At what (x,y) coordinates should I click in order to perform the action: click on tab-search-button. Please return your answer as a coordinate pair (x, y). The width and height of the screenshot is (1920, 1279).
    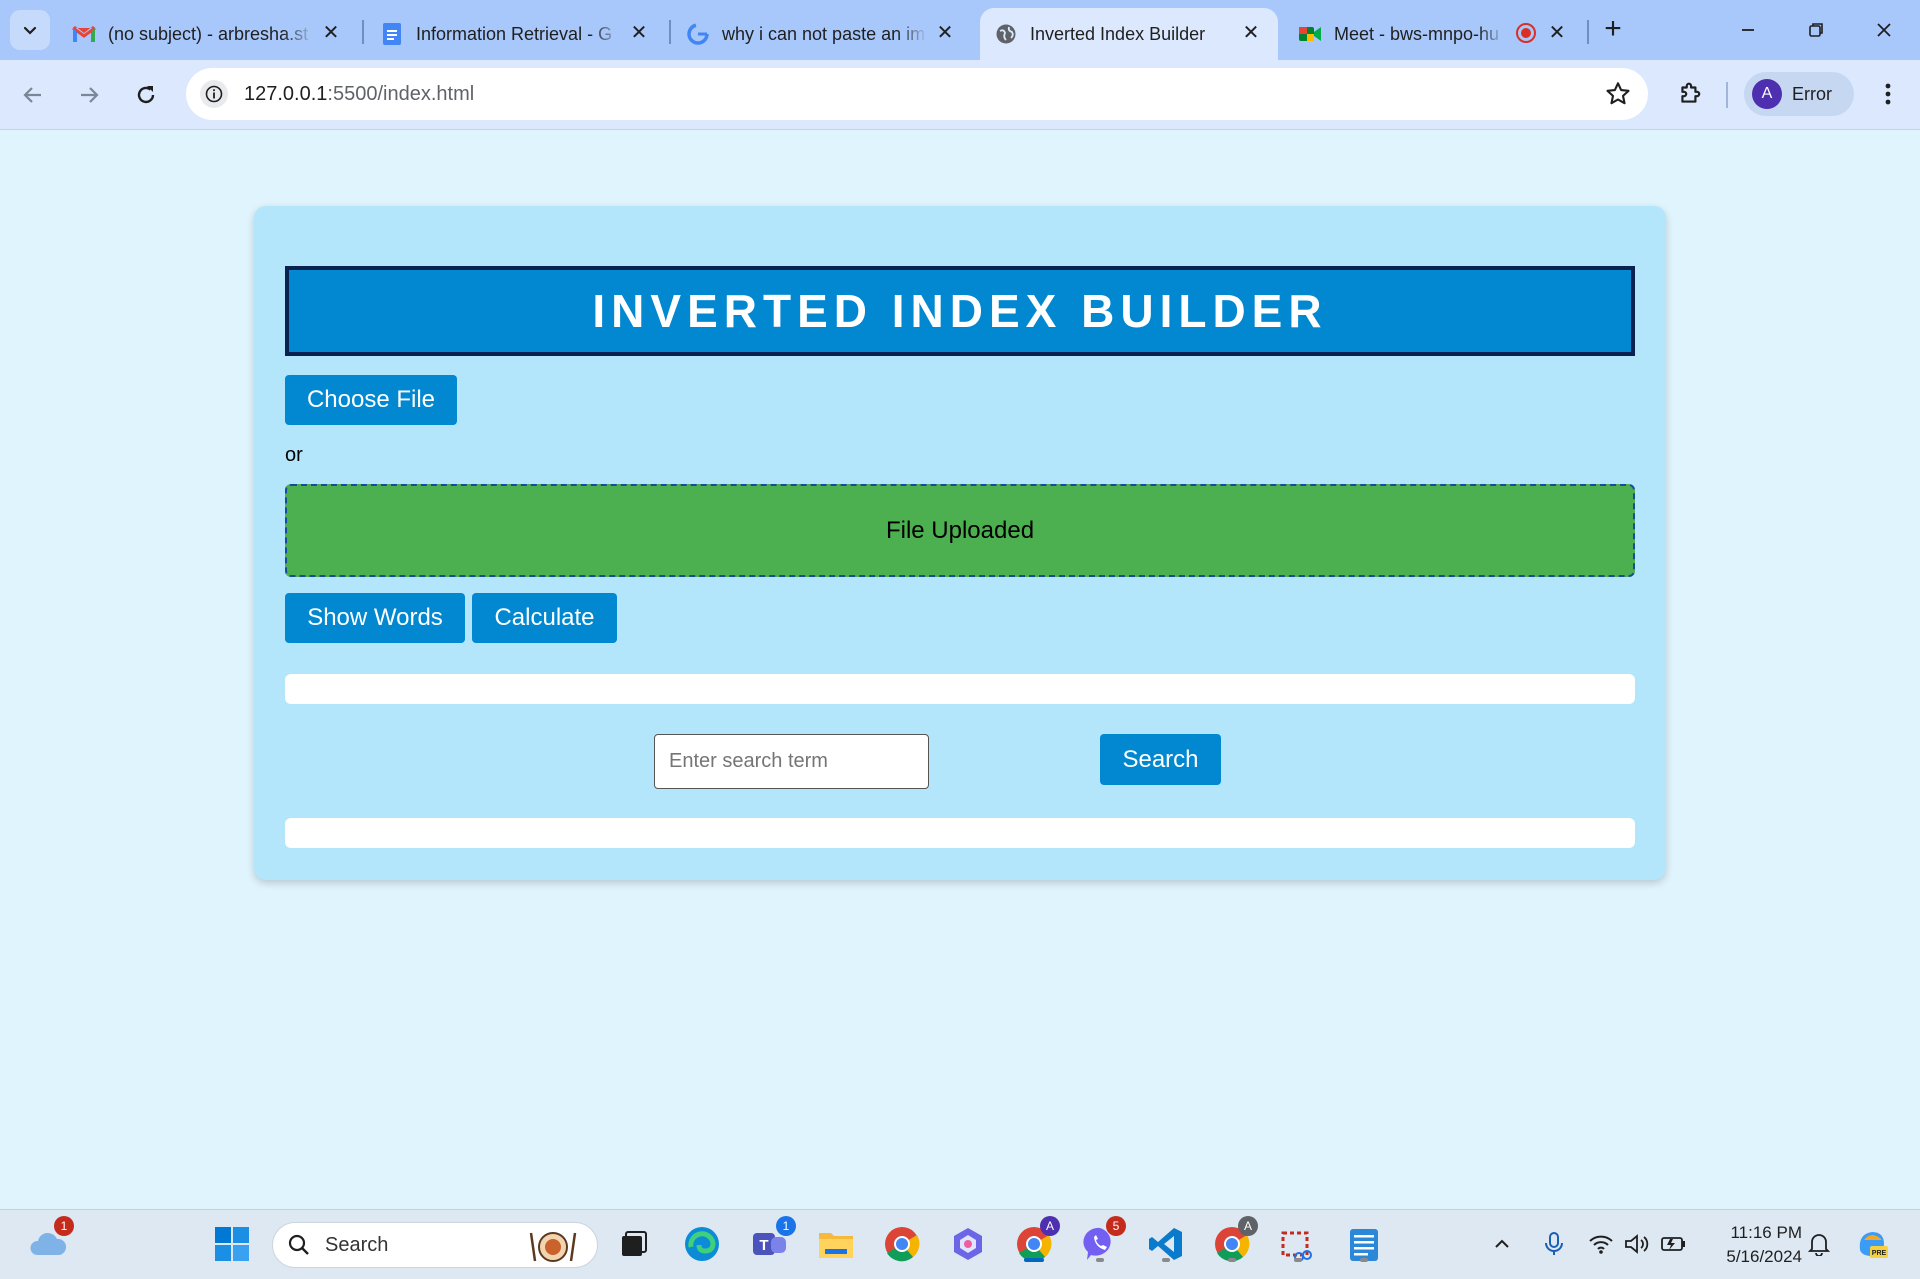
    Looking at the image, I should click on (30, 30).